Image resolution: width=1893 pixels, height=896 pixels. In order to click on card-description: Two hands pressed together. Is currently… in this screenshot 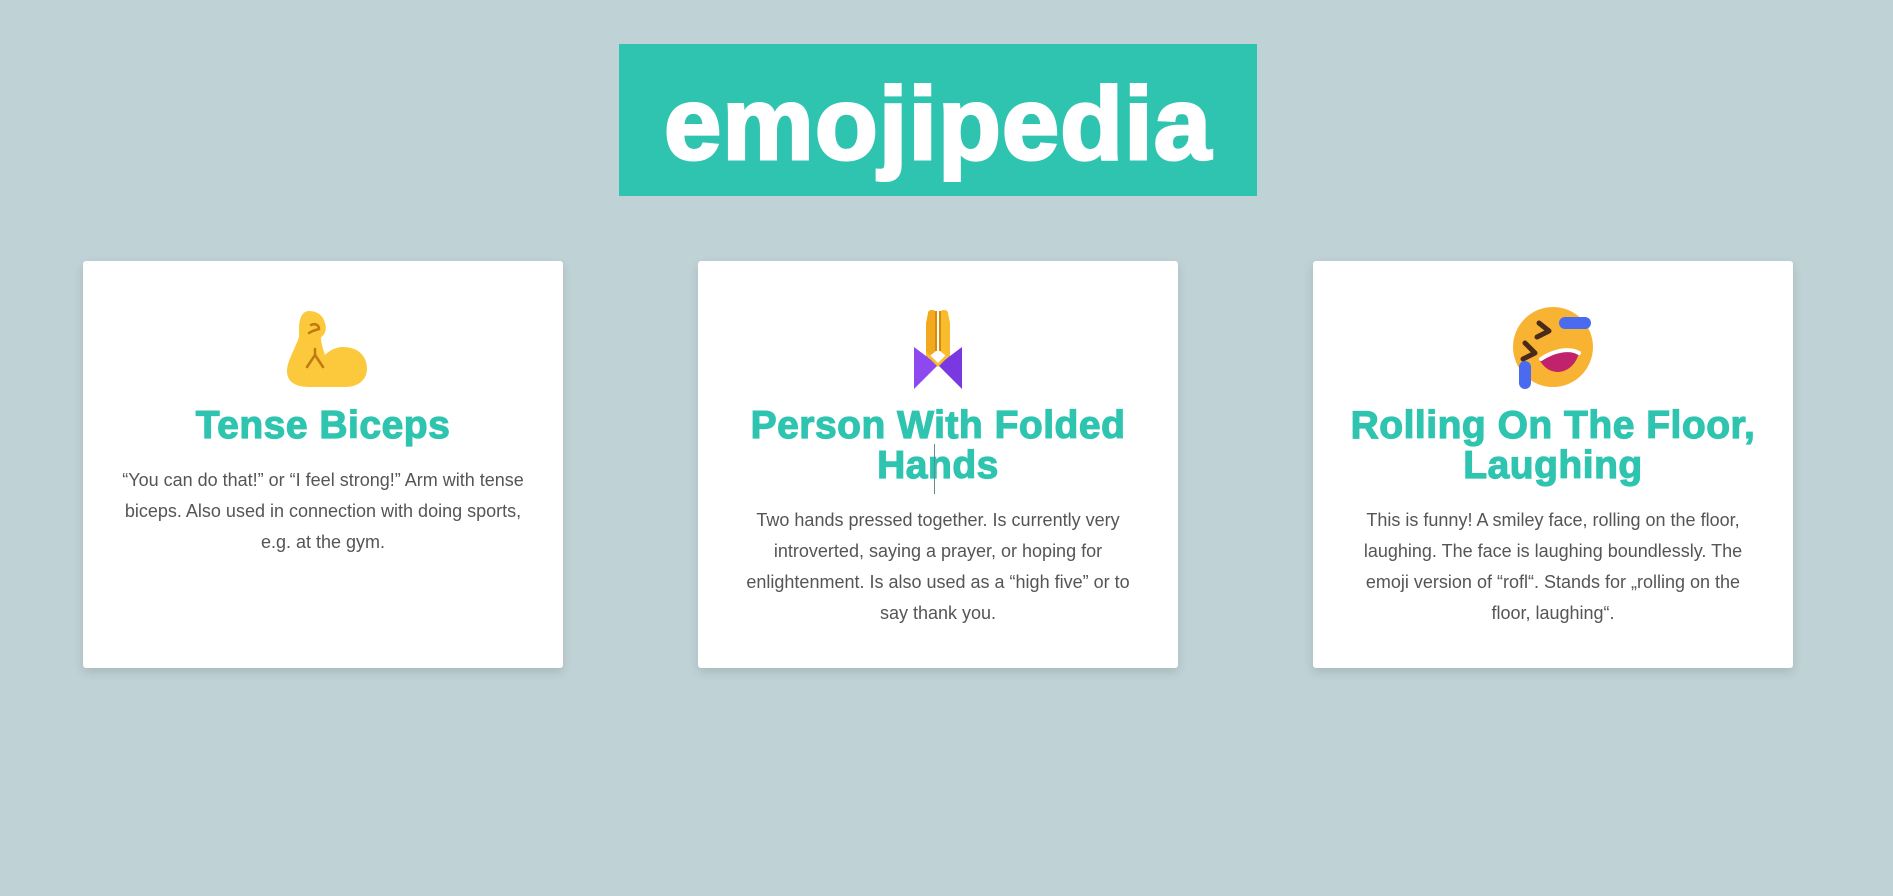, I will do `click(938, 566)`.